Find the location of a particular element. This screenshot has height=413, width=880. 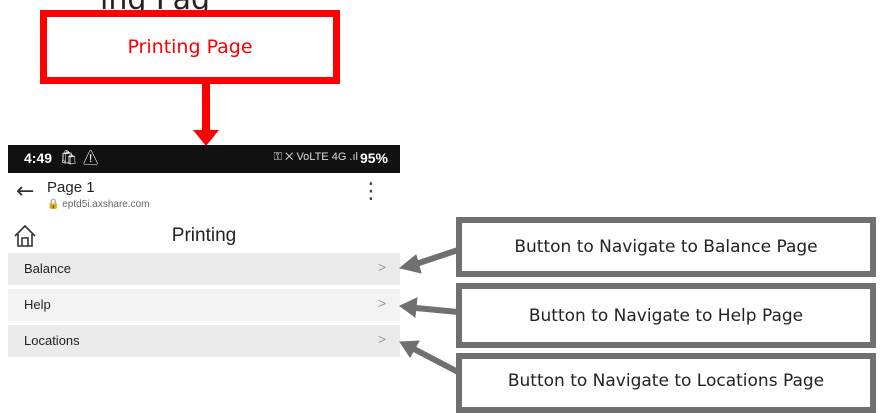

locations-arrow is located at coordinates (429, 357).